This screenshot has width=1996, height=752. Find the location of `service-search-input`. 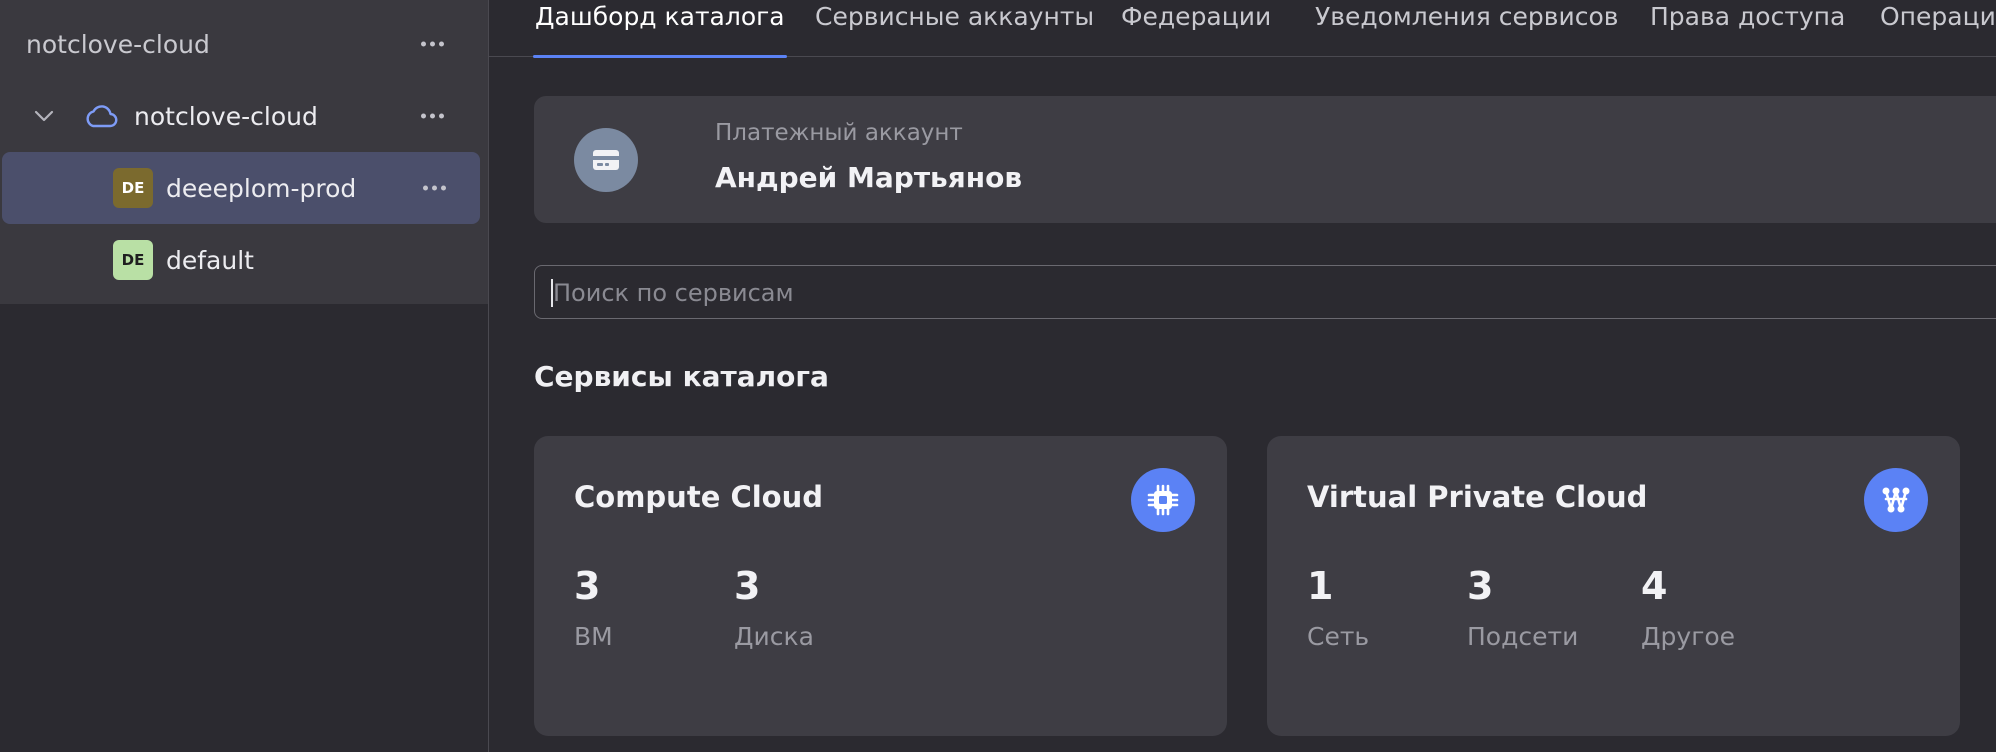

service-search-input is located at coordinates (1253, 293).